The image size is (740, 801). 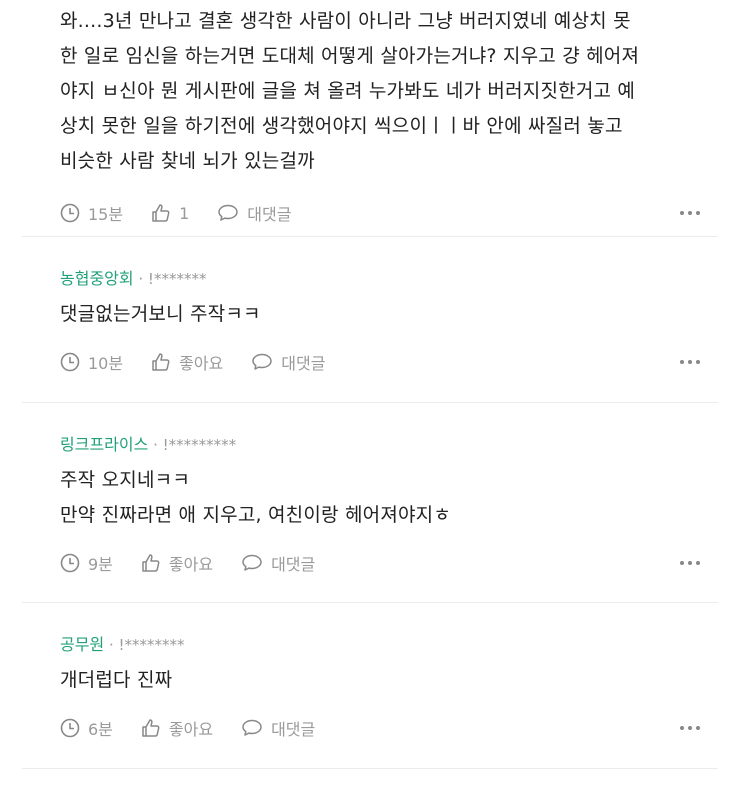 What do you see at coordinates (184, 213) in the screenshot?
I see `like-count: 1` at bounding box center [184, 213].